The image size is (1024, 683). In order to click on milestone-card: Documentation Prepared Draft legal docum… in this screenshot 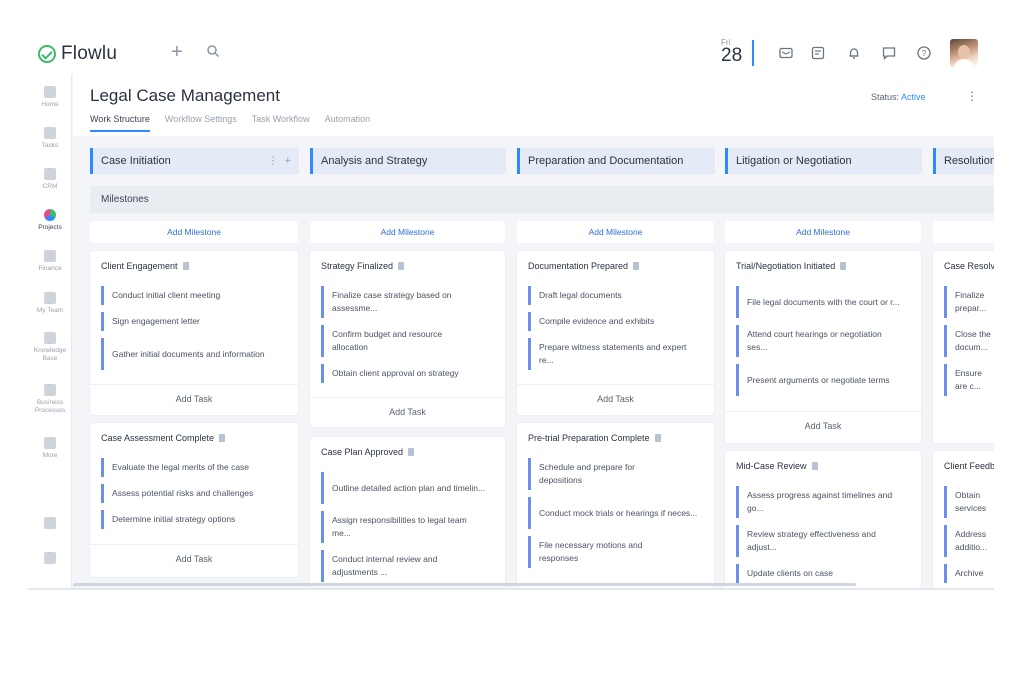, I will do `click(615, 333)`.